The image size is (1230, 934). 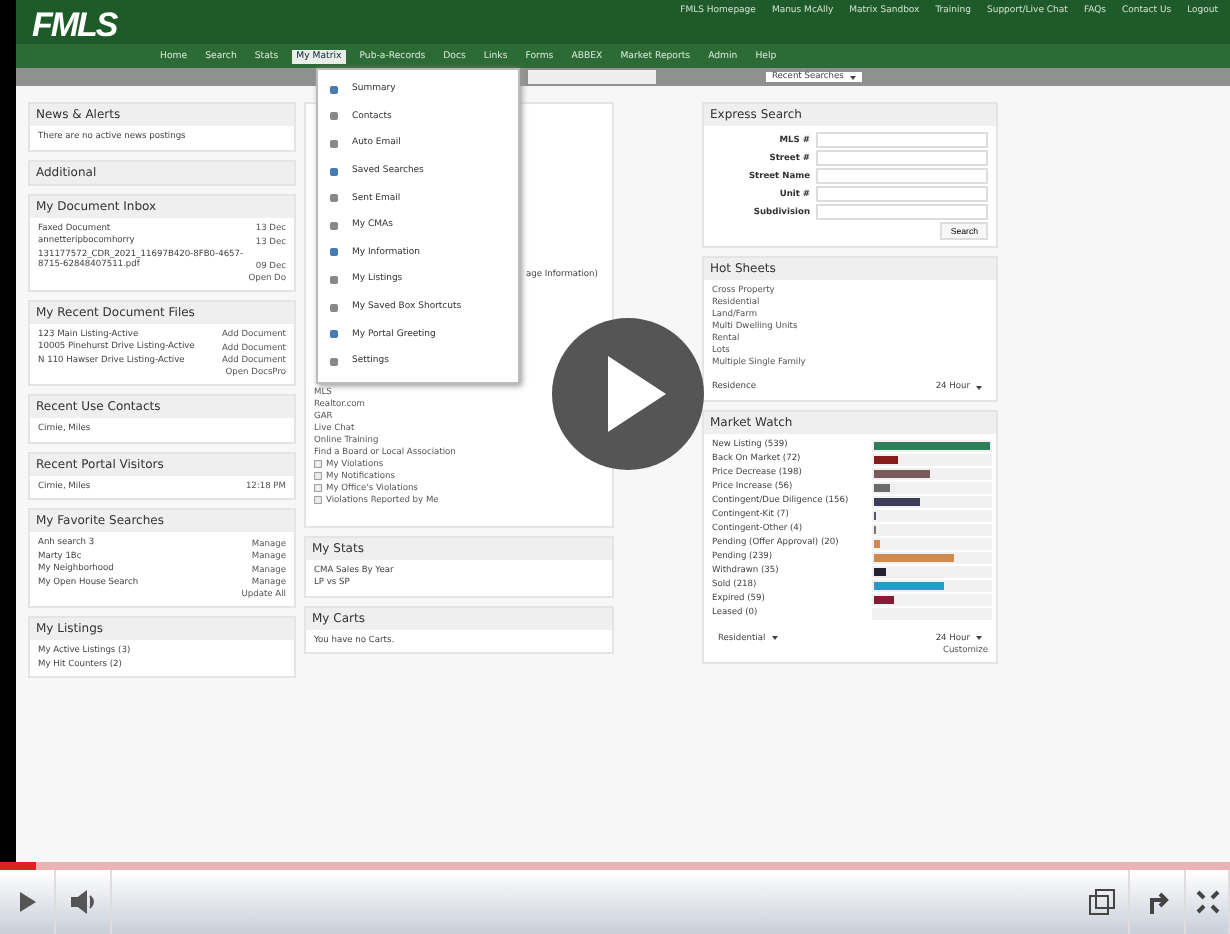 I want to click on logo: FMLS, so click(x=74, y=26).